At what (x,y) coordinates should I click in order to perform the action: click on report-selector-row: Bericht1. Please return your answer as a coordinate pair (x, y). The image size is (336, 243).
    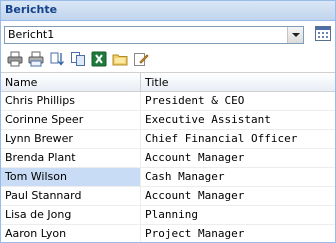
    Looking at the image, I should click on (168, 34).